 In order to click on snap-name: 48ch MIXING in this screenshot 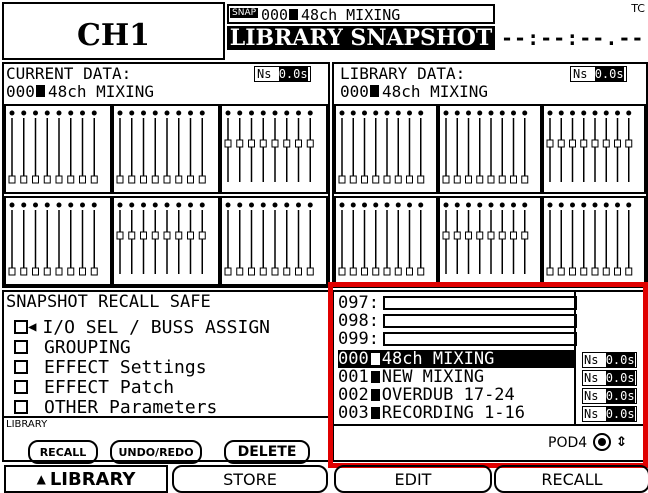, I will do `click(351, 15)`.